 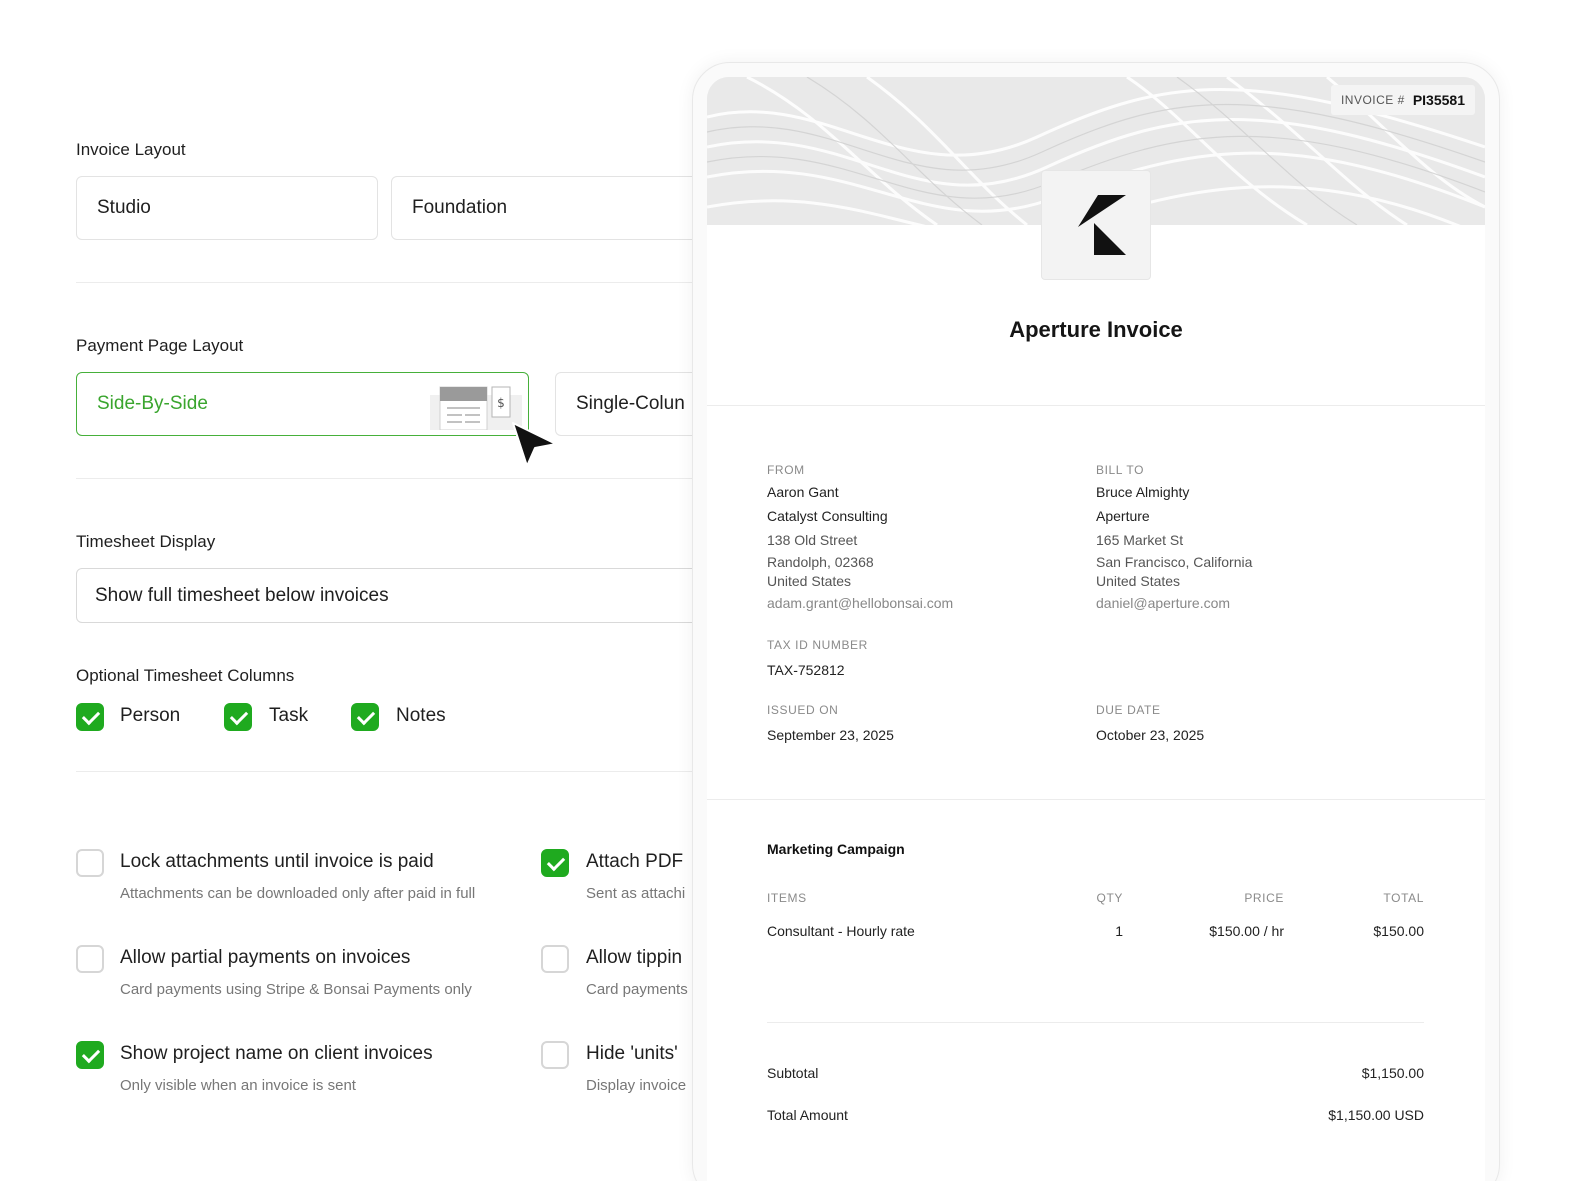 I want to click on option-label: Side-By-Side, so click(x=152, y=403).